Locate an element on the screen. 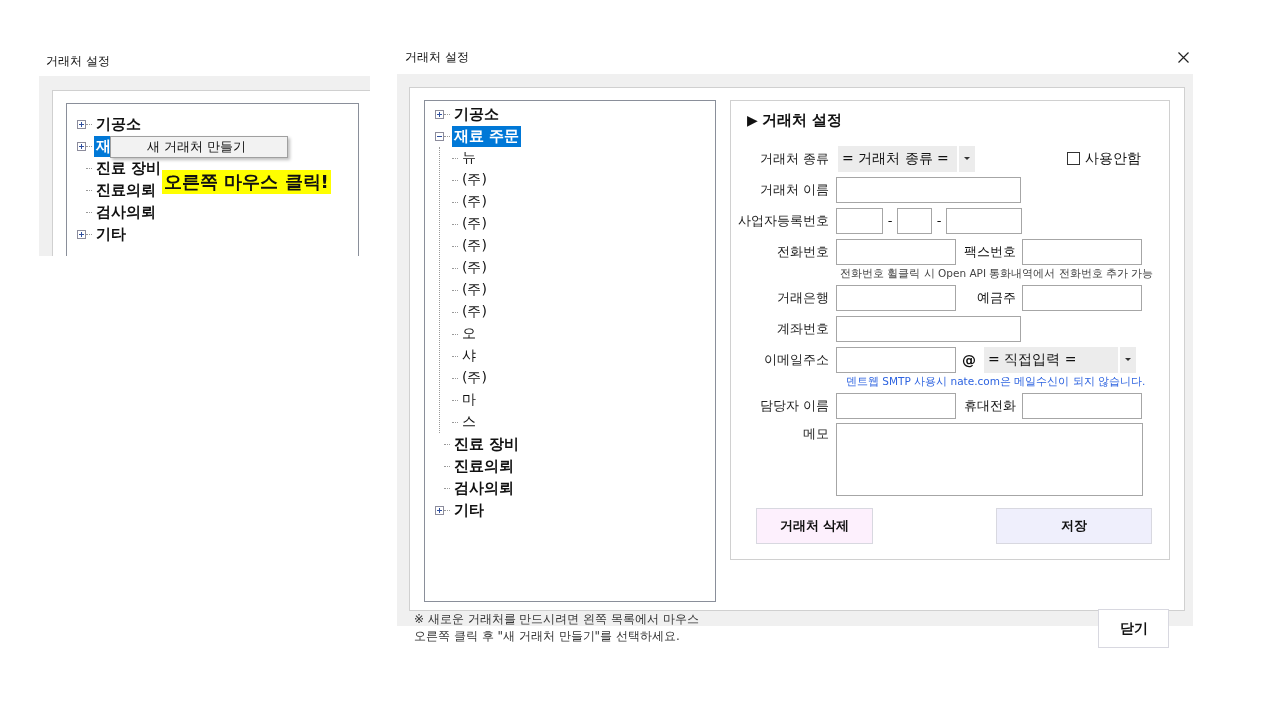 The height and width of the screenshot is (720, 1280). tree-item: 재료 주문 is located at coordinates (487, 136).